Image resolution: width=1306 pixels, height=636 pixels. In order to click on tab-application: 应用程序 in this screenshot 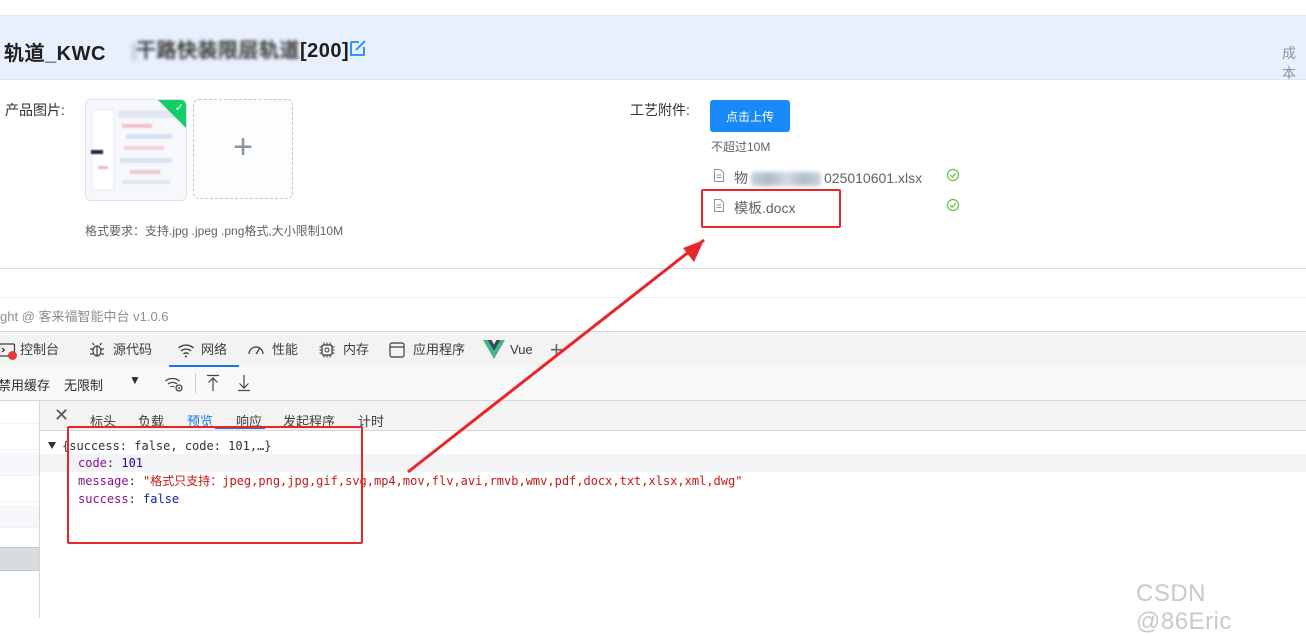, I will do `click(430, 349)`.